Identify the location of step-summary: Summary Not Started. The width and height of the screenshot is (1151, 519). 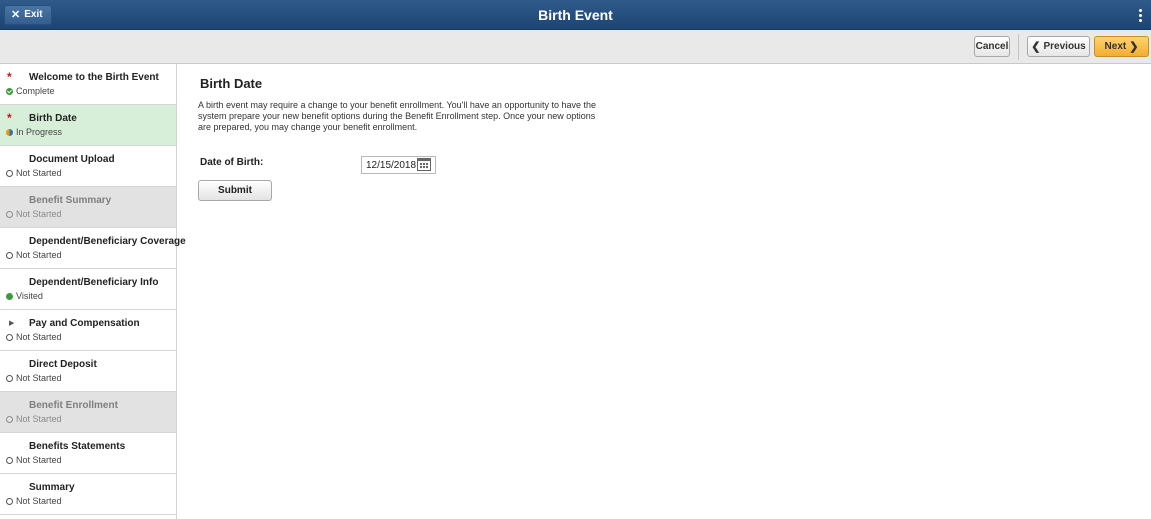
(88, 494).